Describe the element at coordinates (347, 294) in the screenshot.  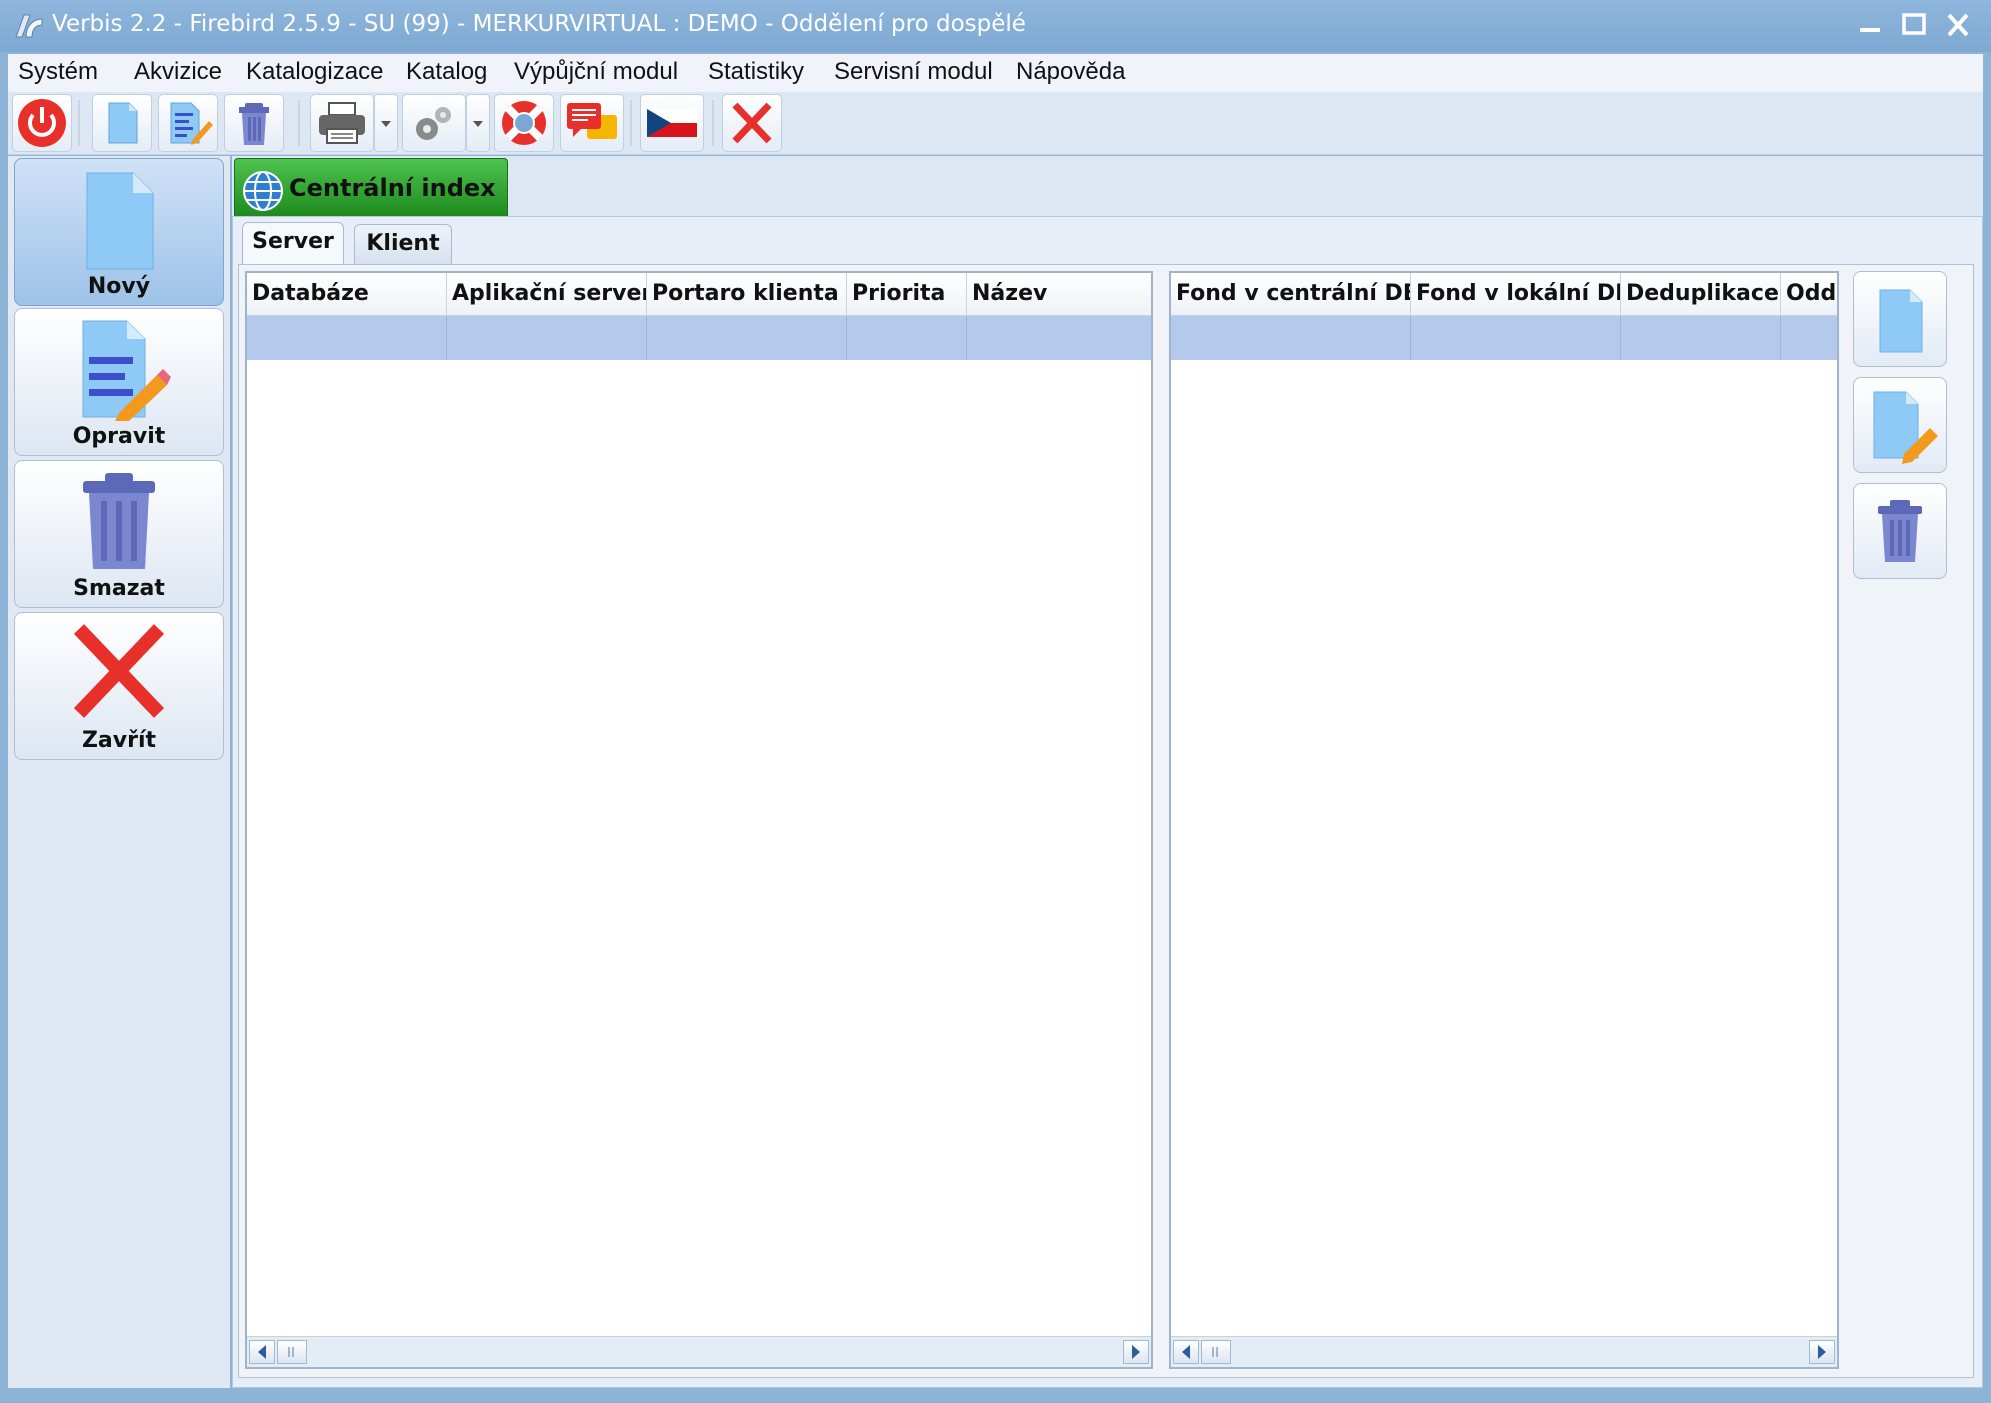
I see `column-header-databaze: Databáze` at that location.